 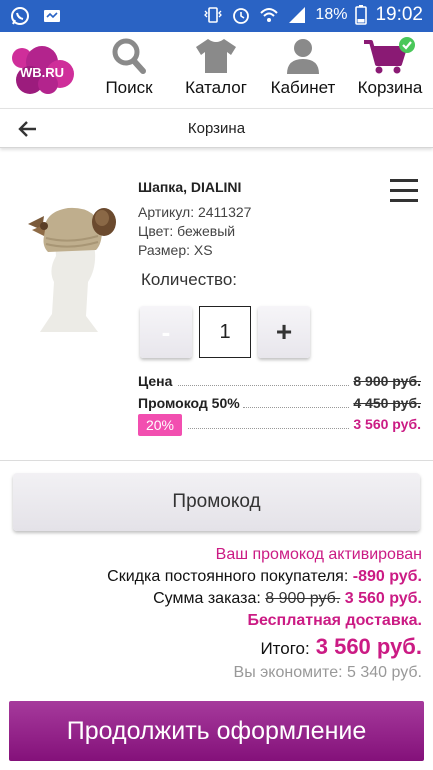 What do you see at coordinates (361, 15) in the screenshot?
I see `battery-icon` at bounding box center [361, 15].